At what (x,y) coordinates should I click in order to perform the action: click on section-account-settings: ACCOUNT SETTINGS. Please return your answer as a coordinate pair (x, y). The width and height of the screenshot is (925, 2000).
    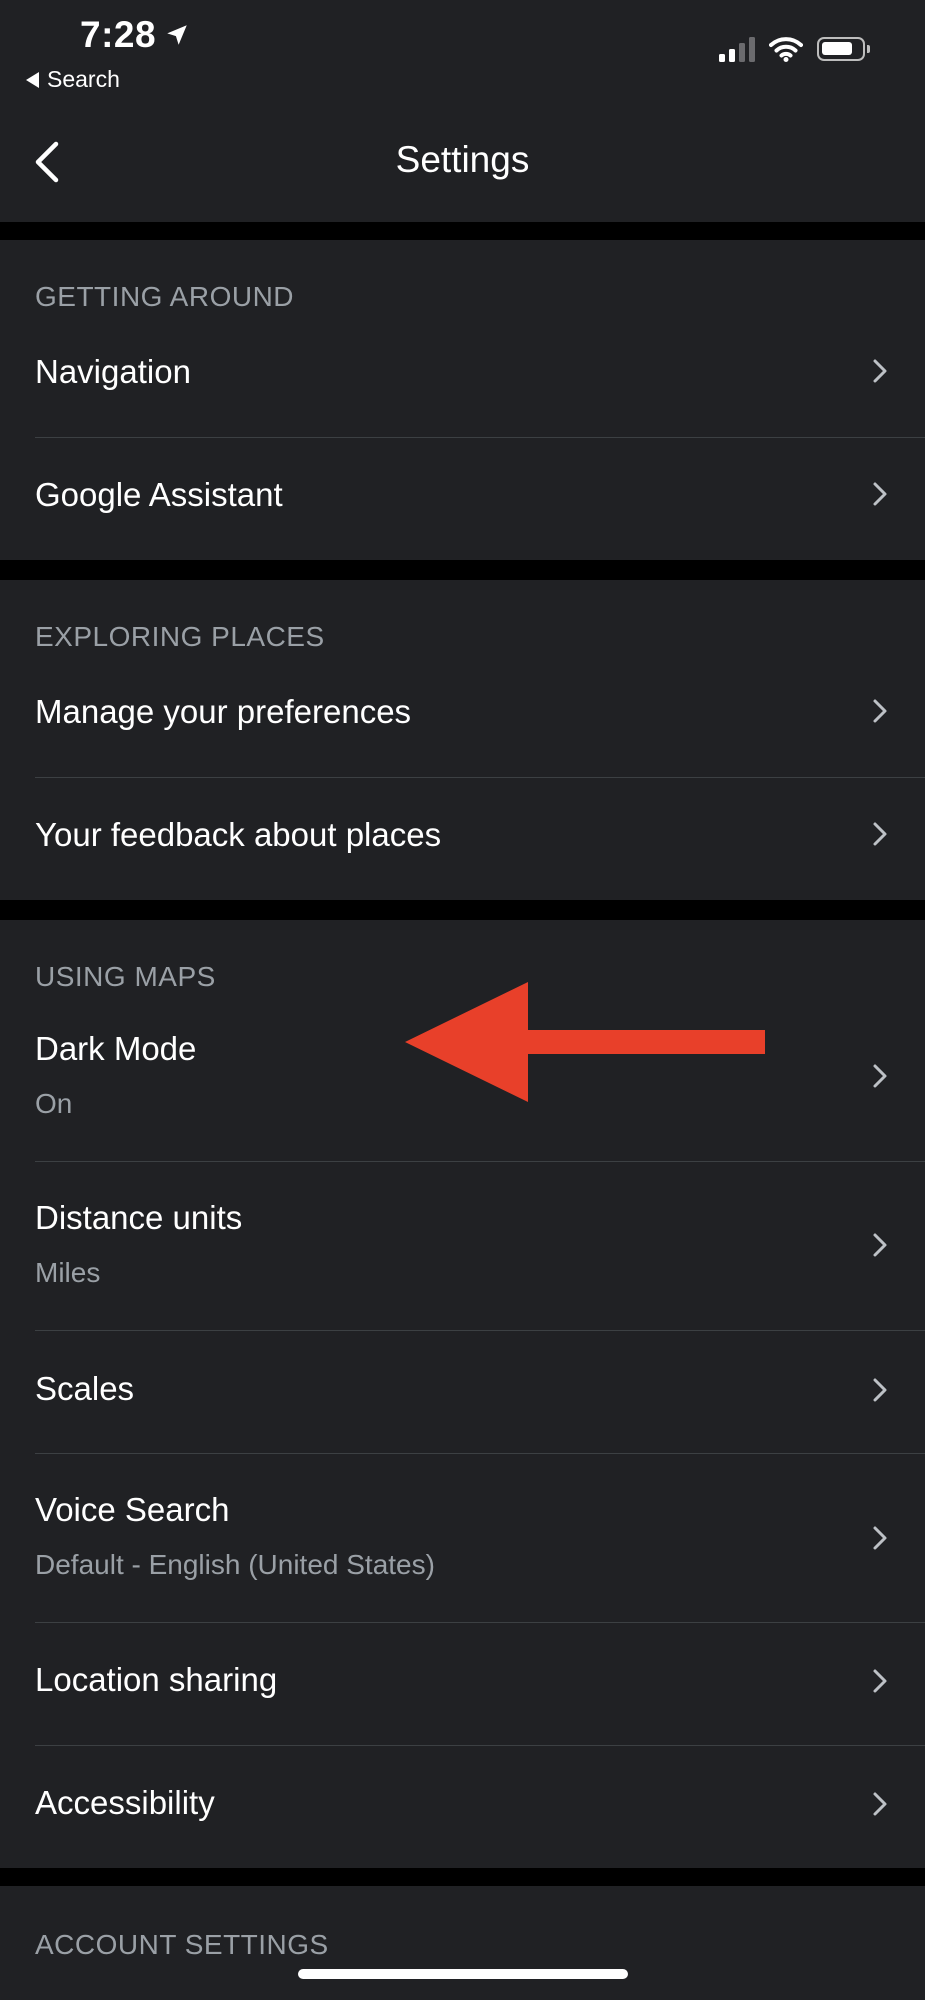
    Looking at the image, I should click on (462, 1943).